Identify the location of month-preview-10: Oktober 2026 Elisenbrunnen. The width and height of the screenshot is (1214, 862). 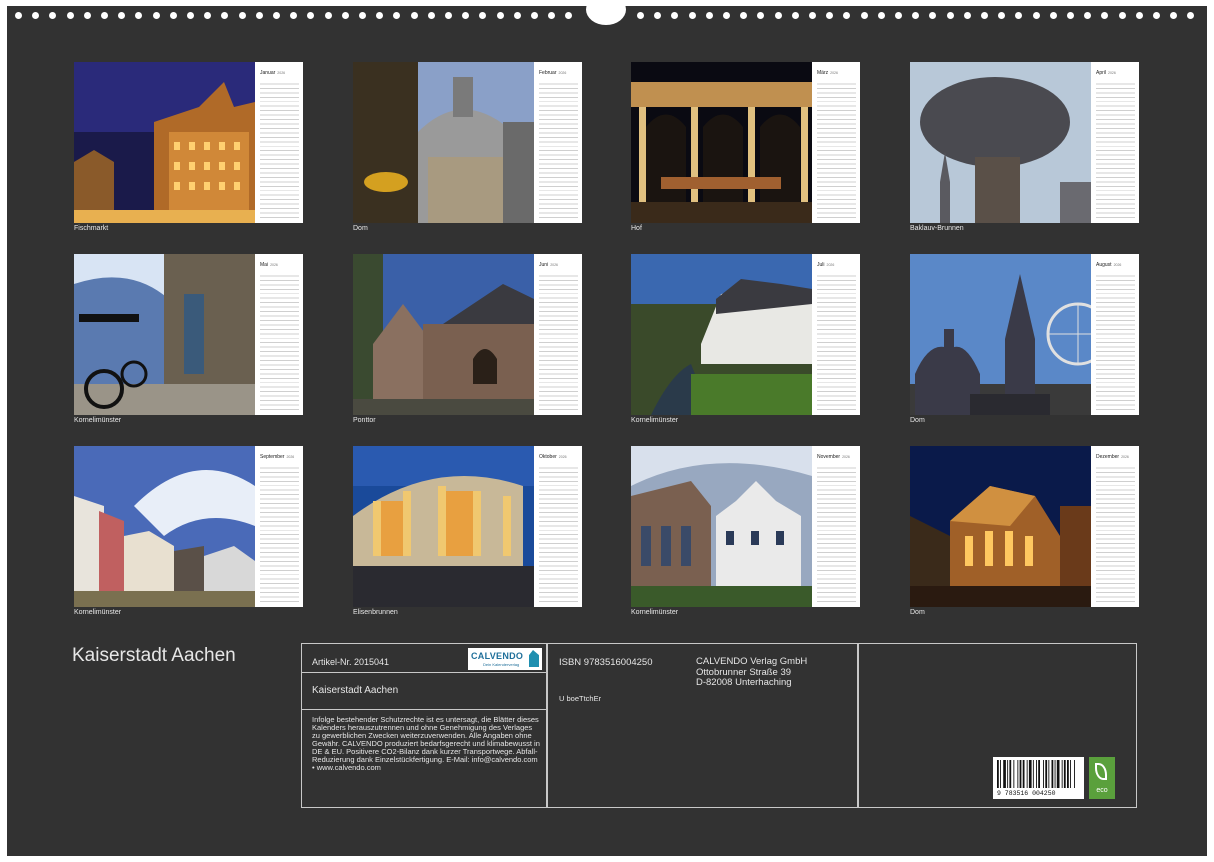
(467, 531).